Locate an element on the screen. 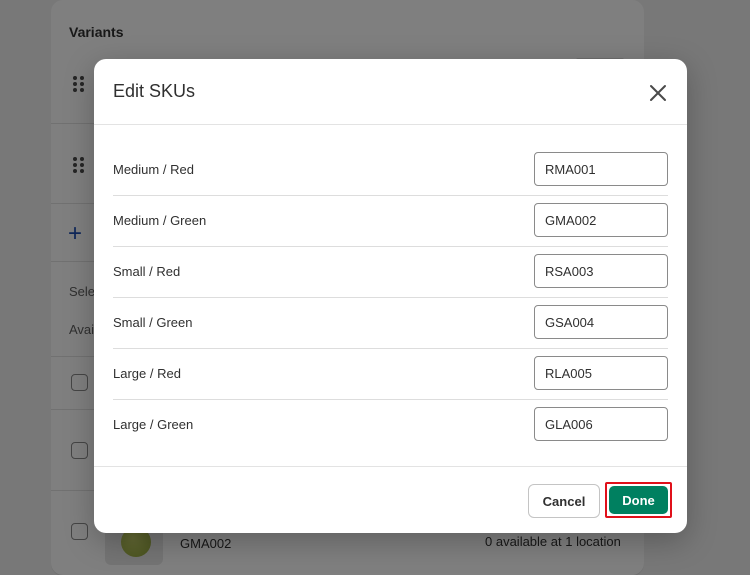 The width and height of the screenshot is (750, 575). variant-label: Medium / Green is located at coordinates (160, 220).